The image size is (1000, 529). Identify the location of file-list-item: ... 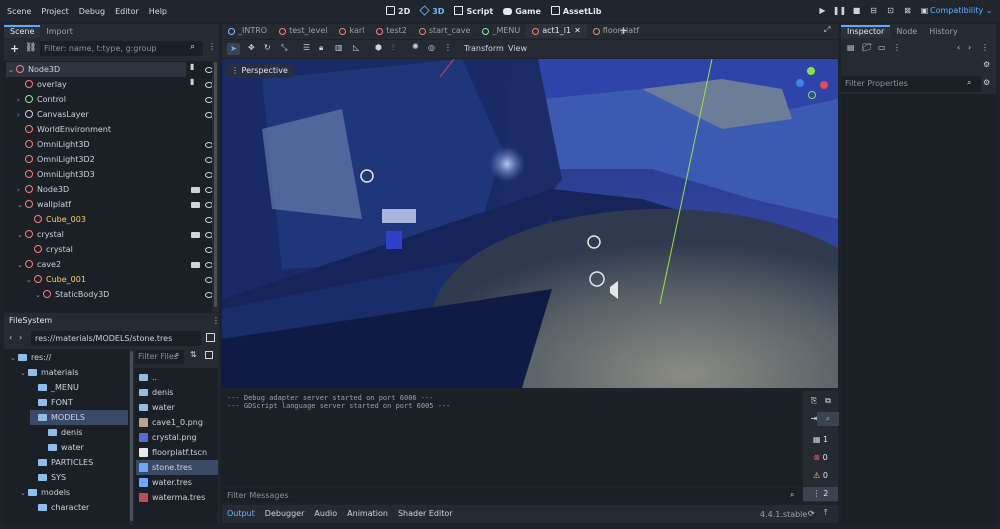
(177, 377).